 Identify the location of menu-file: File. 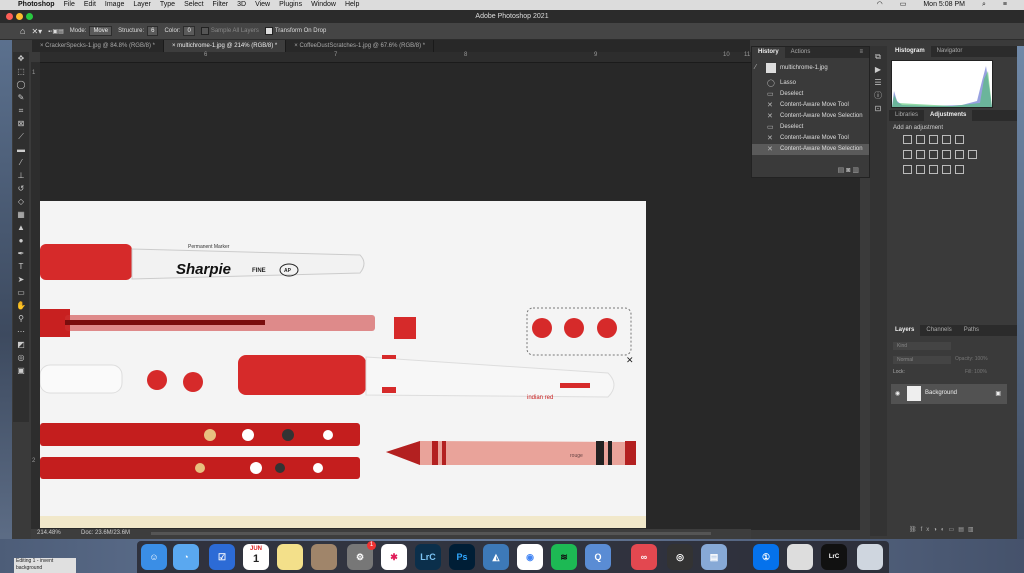
(69, 5).